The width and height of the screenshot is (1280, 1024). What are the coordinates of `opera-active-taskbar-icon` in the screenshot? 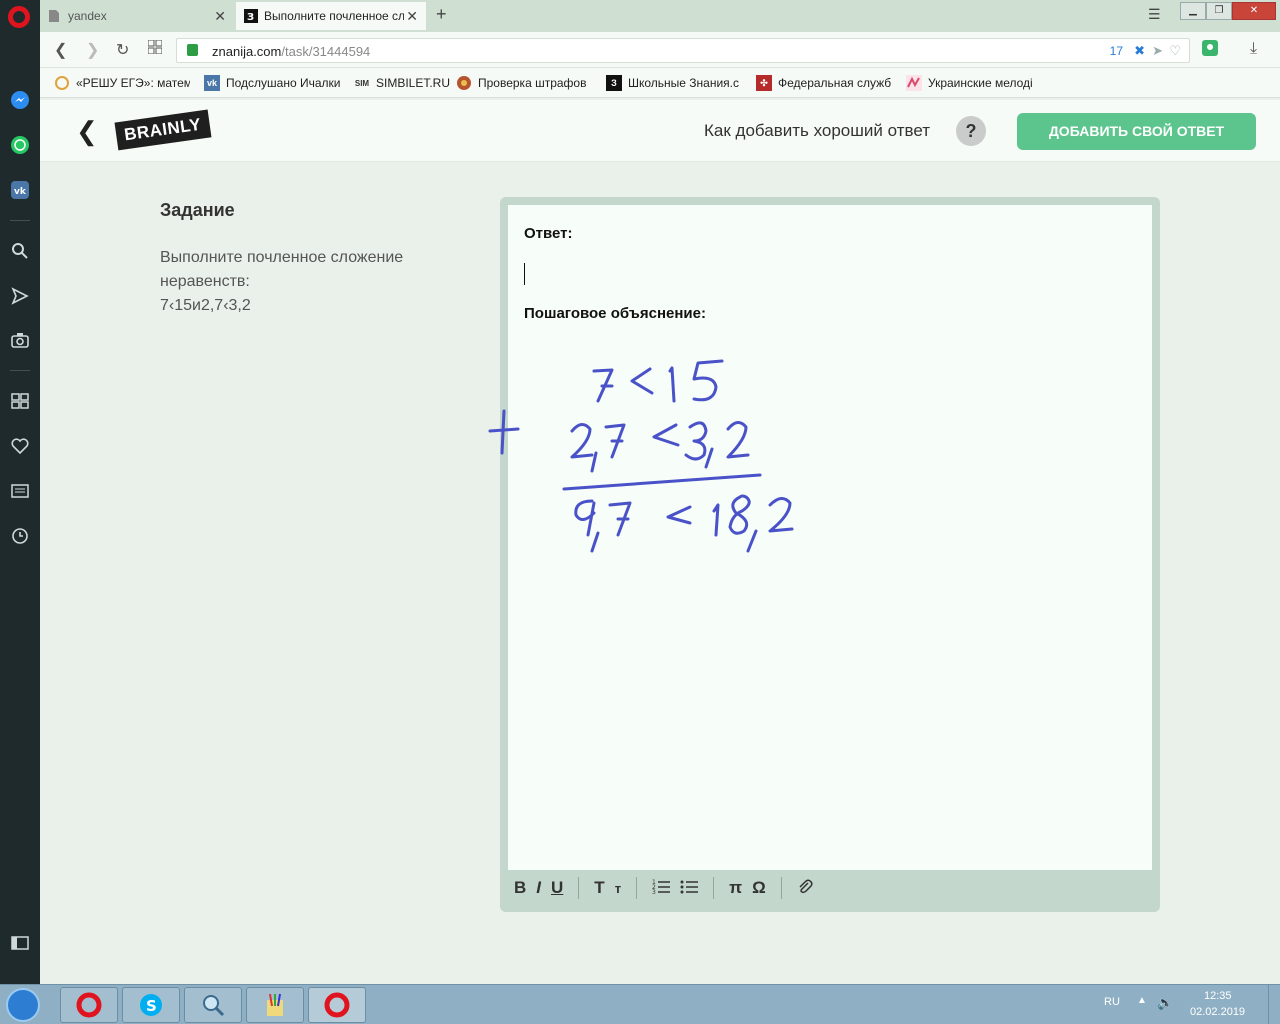 It's located at (337, 1005).